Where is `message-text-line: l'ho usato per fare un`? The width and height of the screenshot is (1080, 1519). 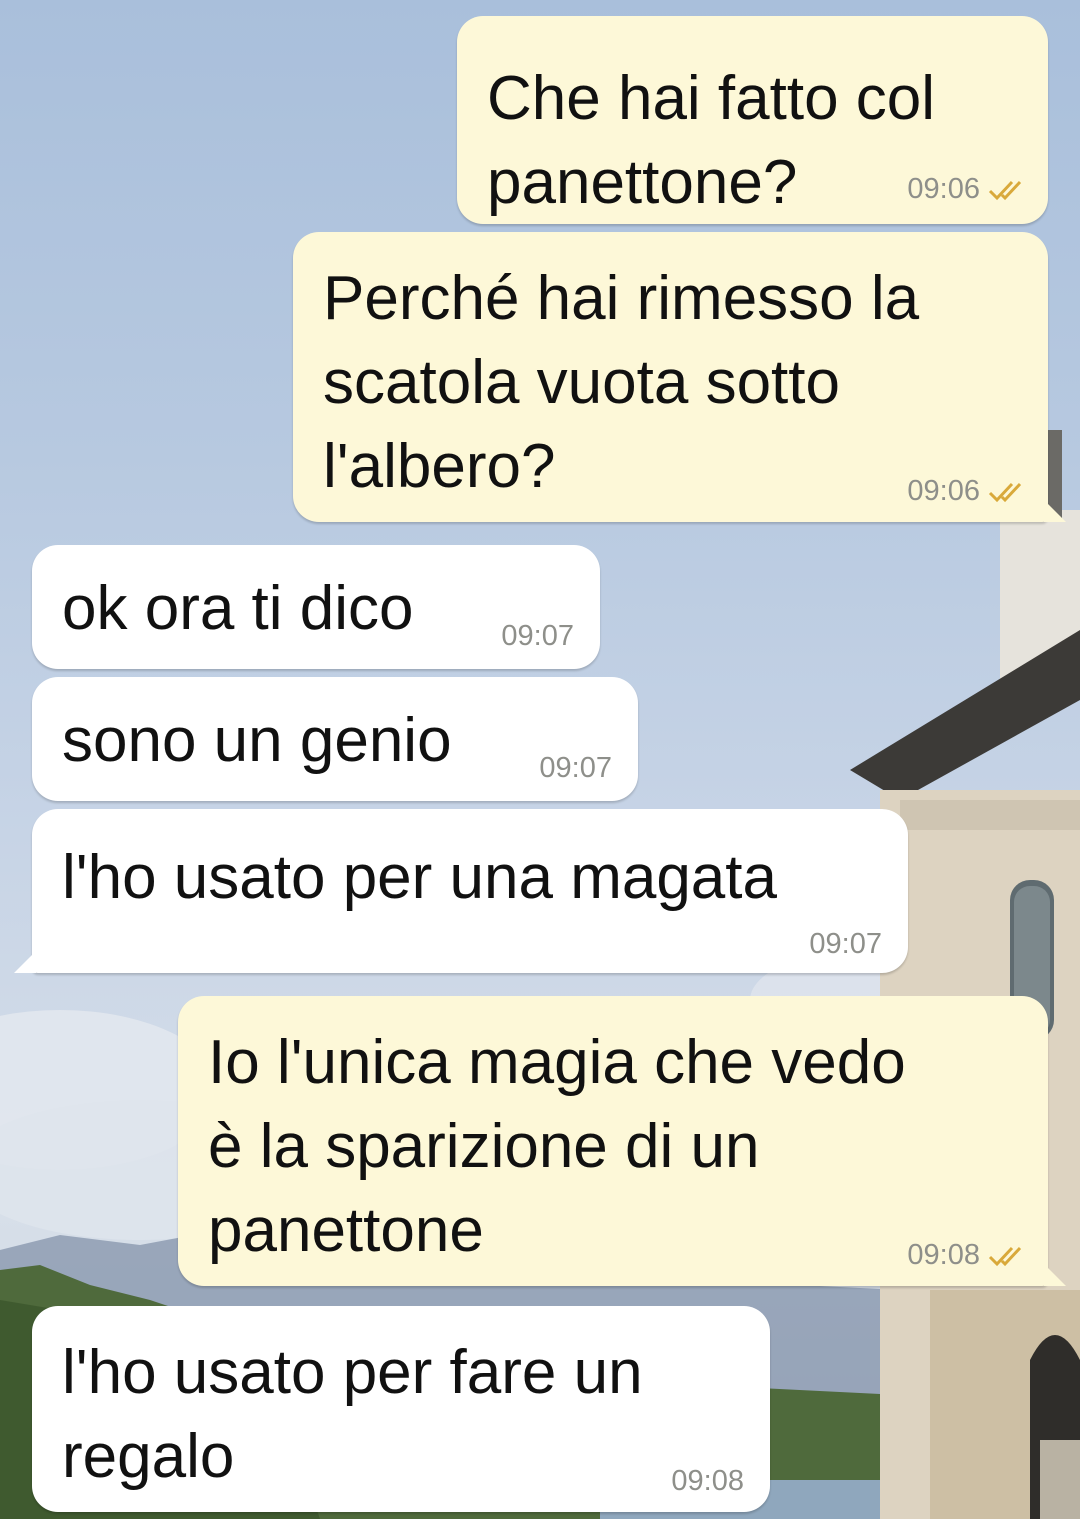 message-text-line: l'ho usato per fare un is located at coordinates (352, 1372).